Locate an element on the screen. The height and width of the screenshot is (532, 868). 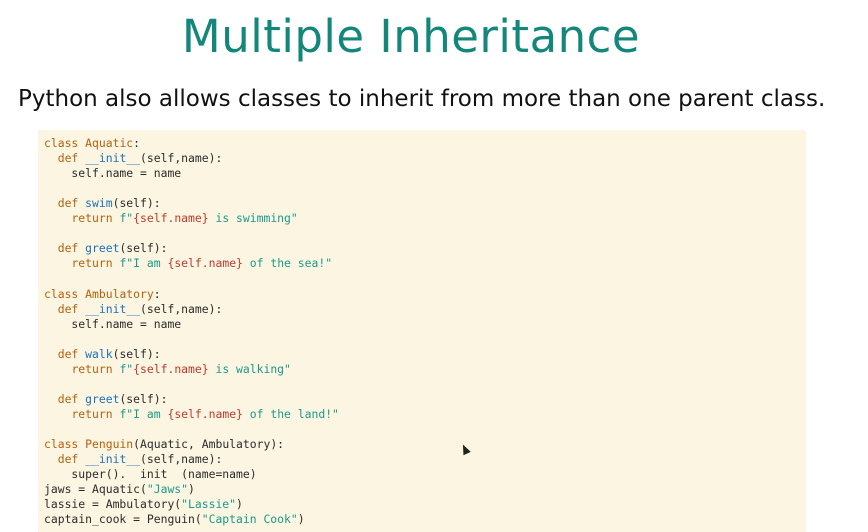
code-line: def swim(self): is located at coordinates (102, 203).